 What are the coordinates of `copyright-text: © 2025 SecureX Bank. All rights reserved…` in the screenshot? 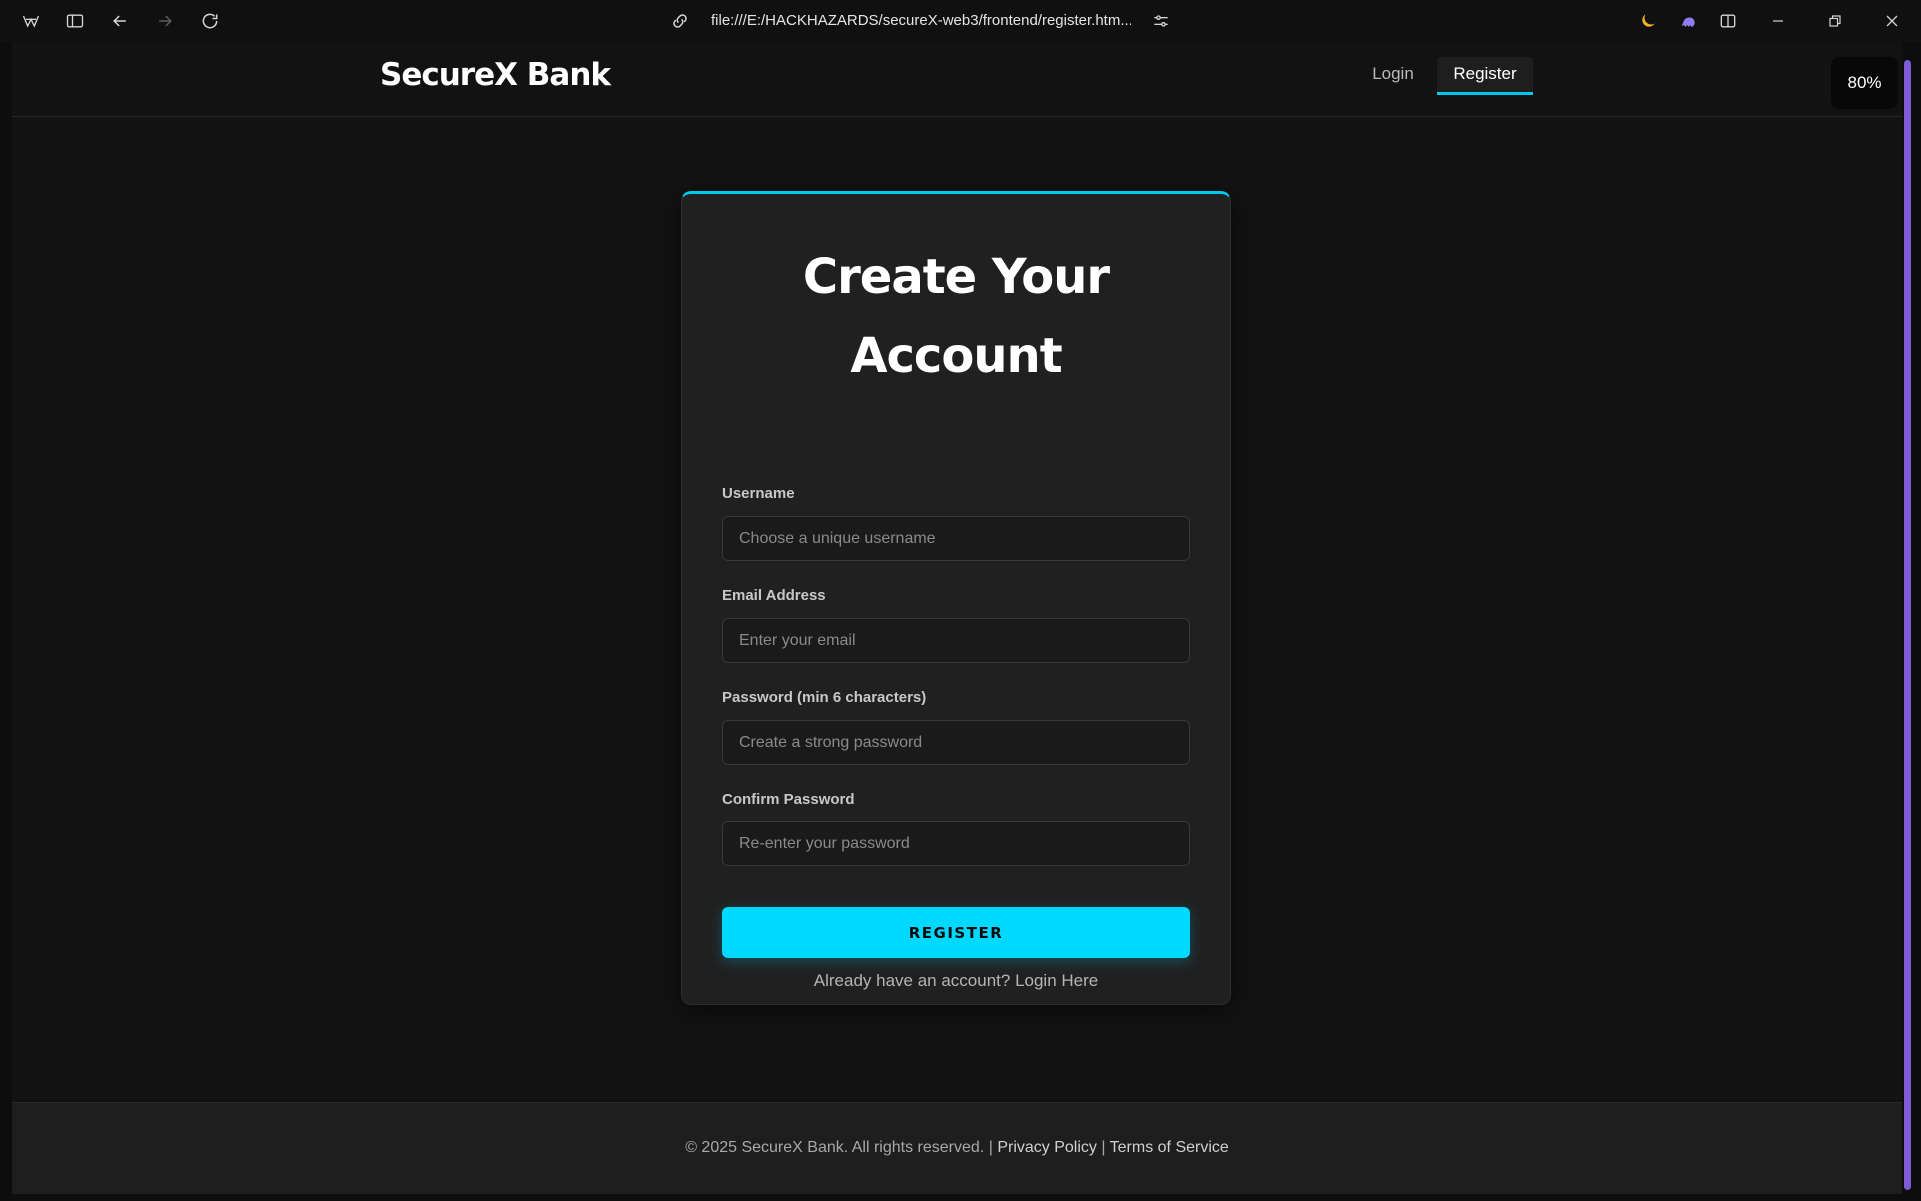 It's located at (835, 1147).